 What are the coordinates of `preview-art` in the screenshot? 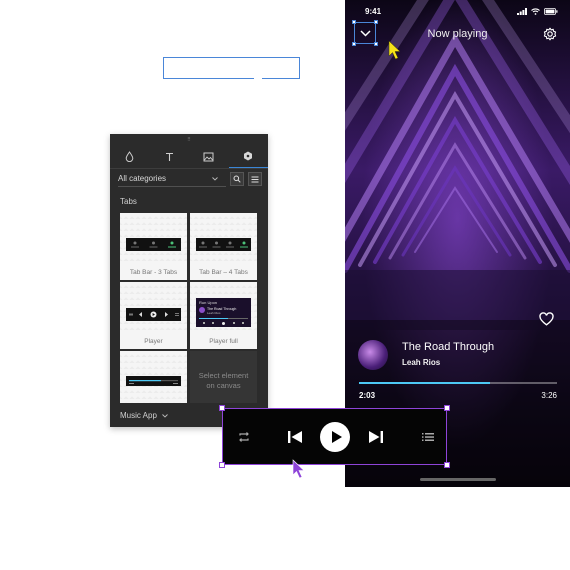 It's located at (202, 310).